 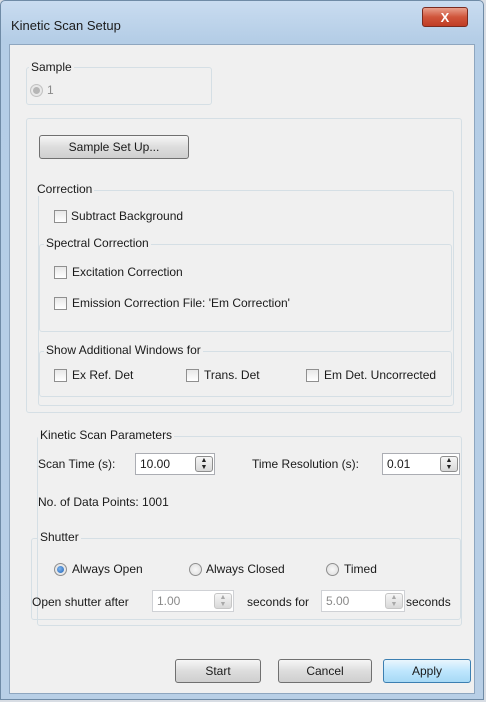 I want to click on open-after-value: 1.00, so click(x=169, y=601).